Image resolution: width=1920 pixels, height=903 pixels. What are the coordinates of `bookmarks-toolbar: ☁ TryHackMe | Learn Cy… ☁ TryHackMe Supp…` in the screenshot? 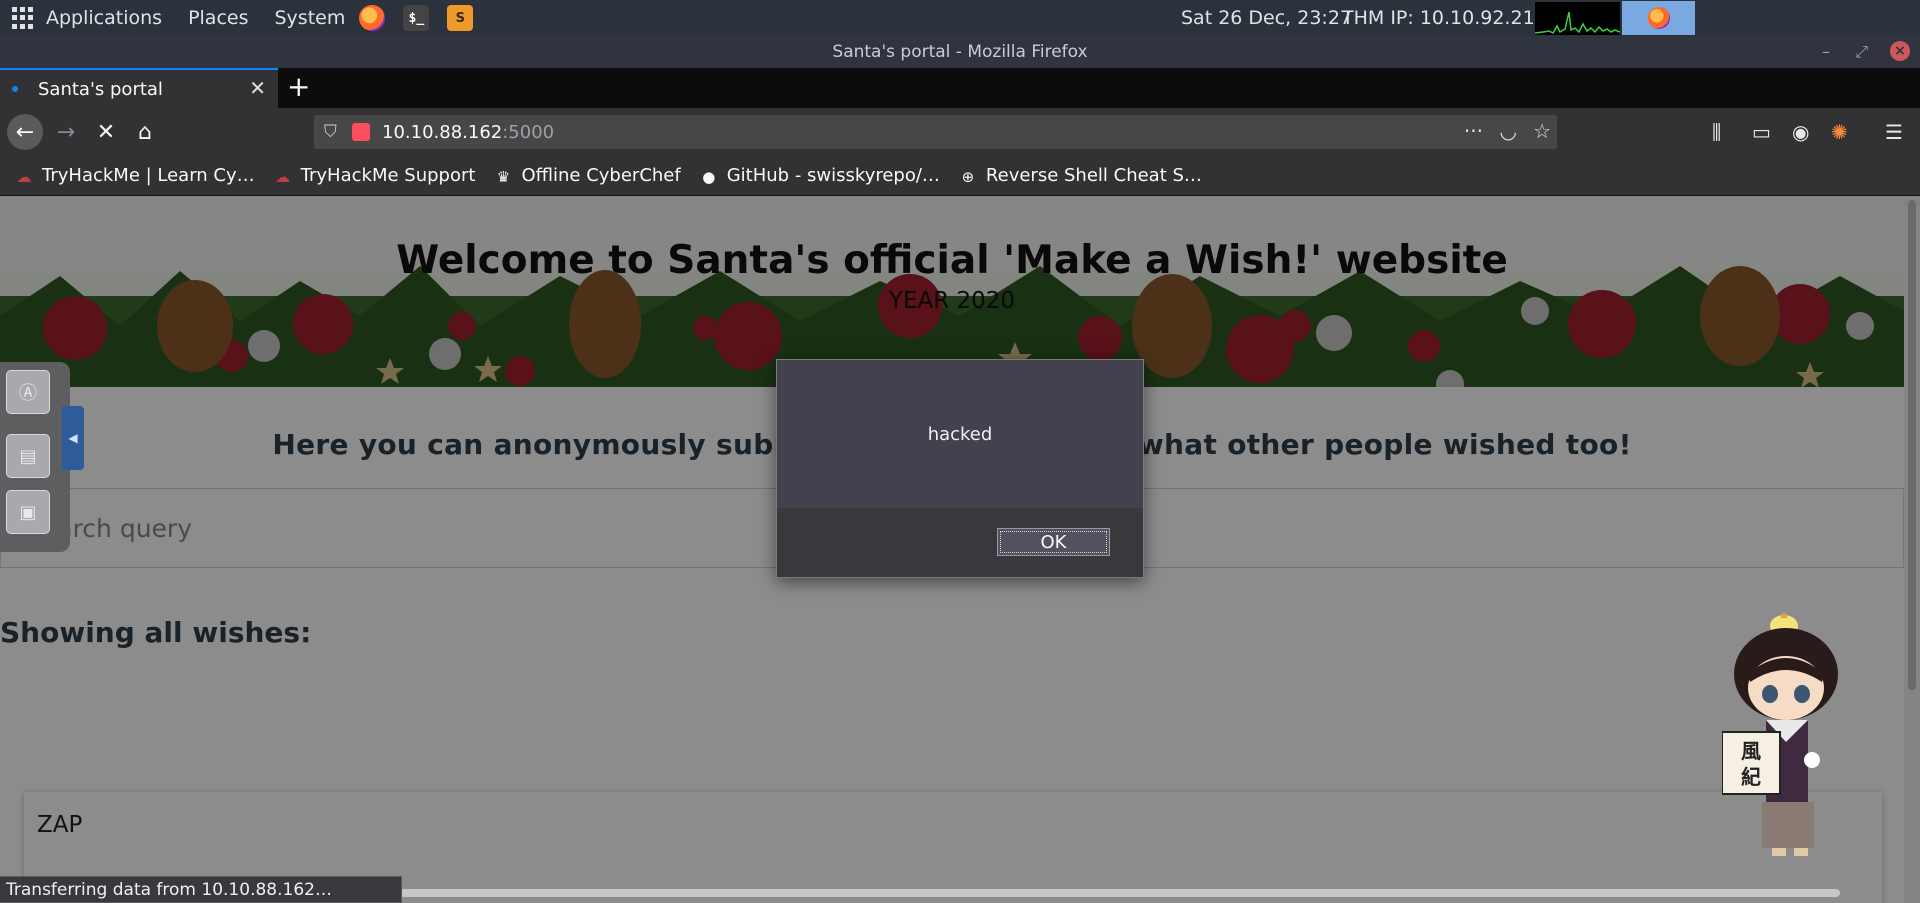 It's located at (960, 176).